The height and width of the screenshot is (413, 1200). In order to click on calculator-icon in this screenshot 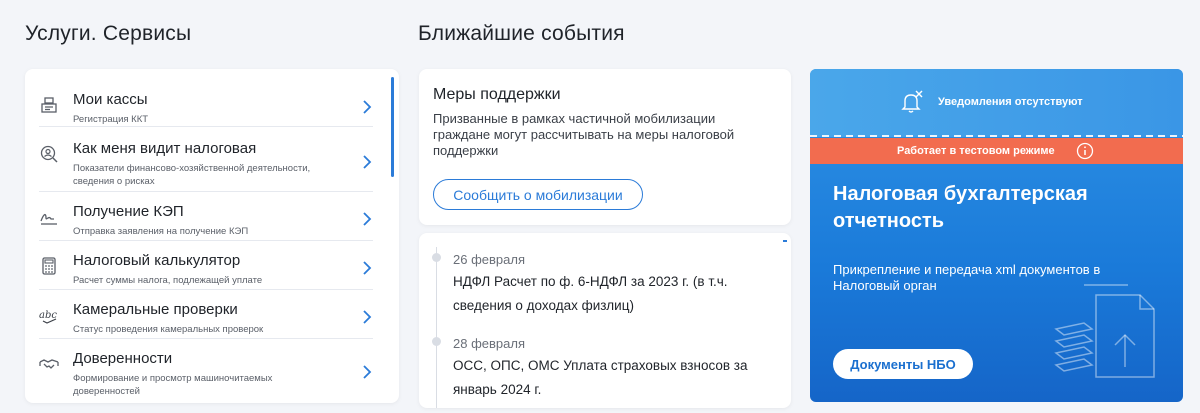, I will do `click(49, 266)`.